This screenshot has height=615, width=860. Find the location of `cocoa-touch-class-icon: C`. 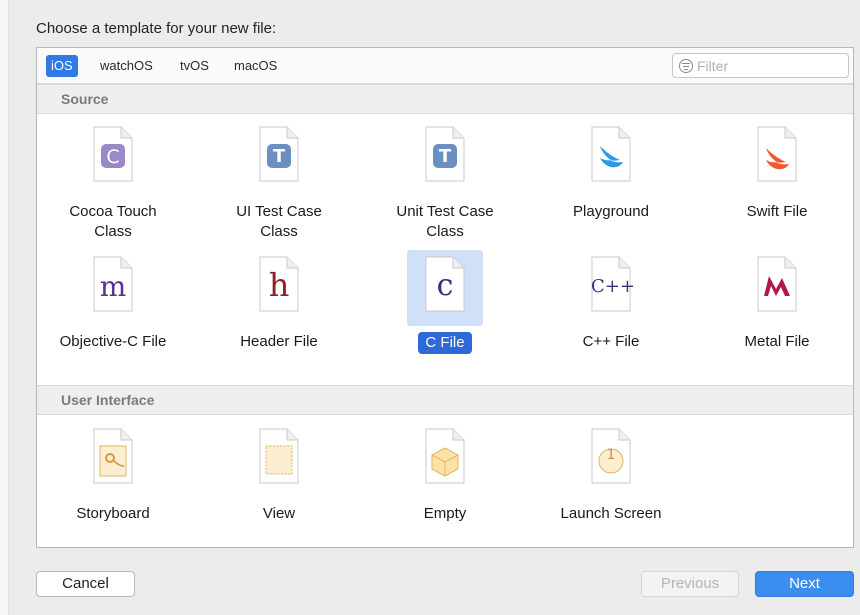

cocoa-touch-class-icon: C is located at coordinates (113, 154).